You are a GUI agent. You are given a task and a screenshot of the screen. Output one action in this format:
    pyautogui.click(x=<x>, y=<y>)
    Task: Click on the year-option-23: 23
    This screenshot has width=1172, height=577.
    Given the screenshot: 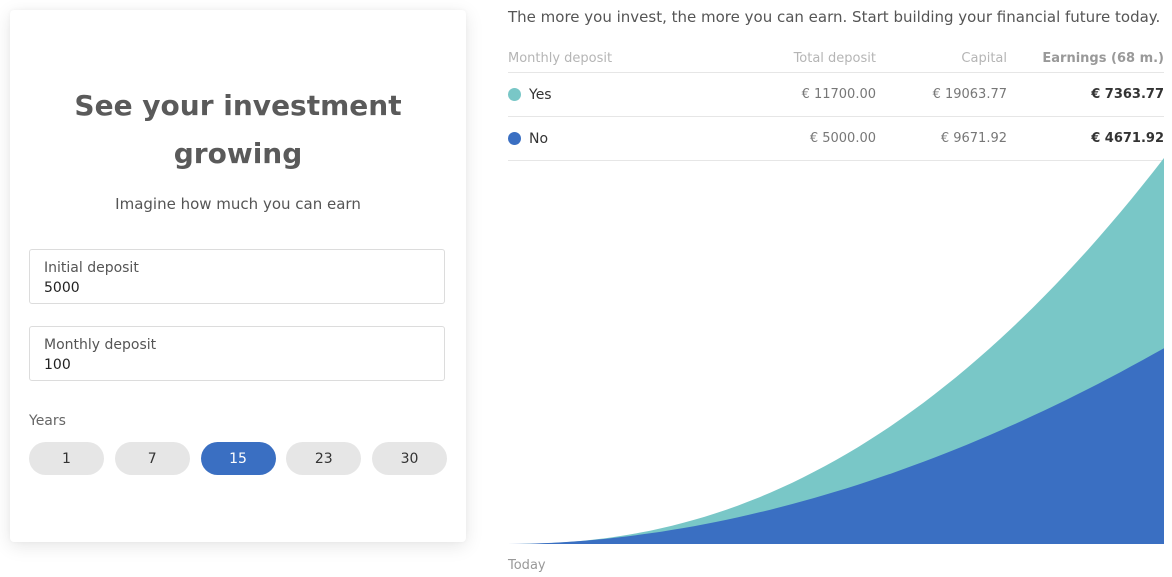 What is the action you would take?
    pyautogui.click(x=324, y=458)
    